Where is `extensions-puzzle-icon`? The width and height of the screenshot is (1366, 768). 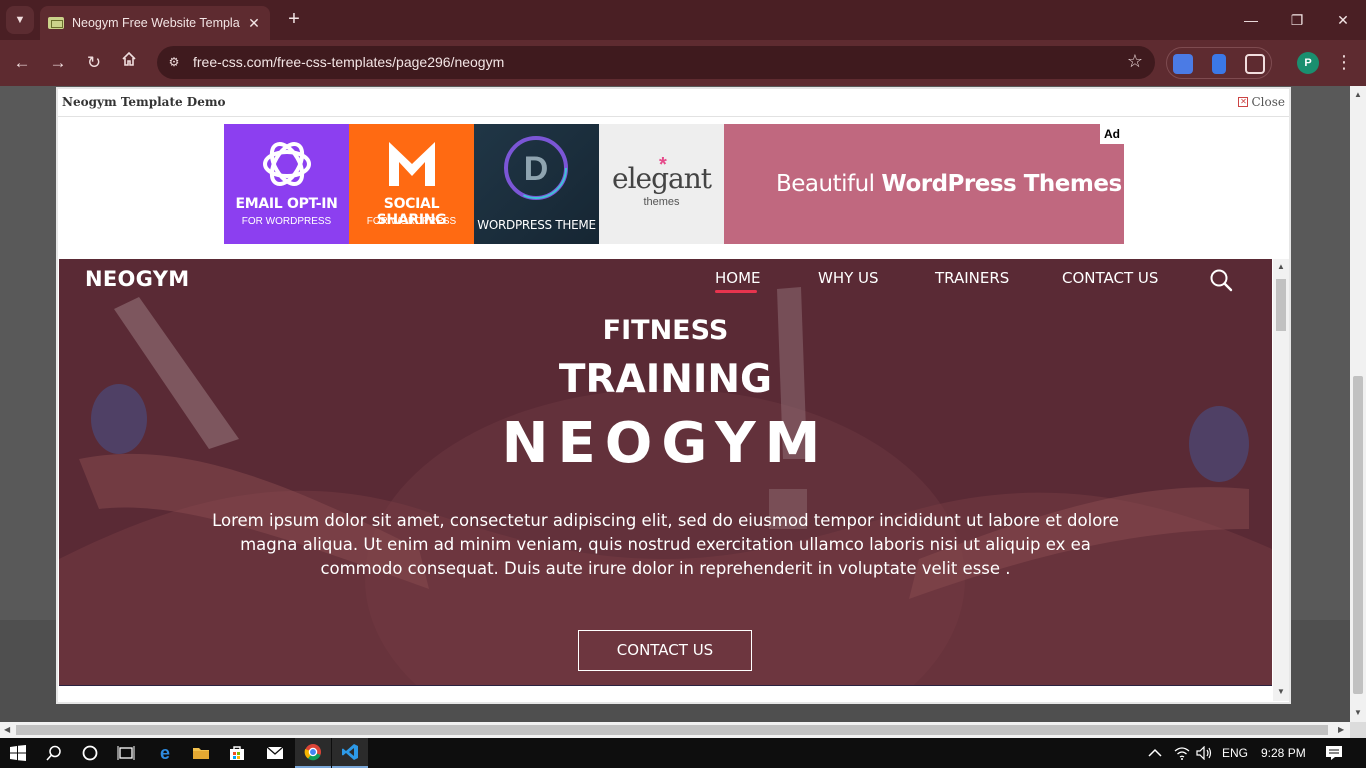 extensions-puzzle-icon is located at coordinates (1255, 64).